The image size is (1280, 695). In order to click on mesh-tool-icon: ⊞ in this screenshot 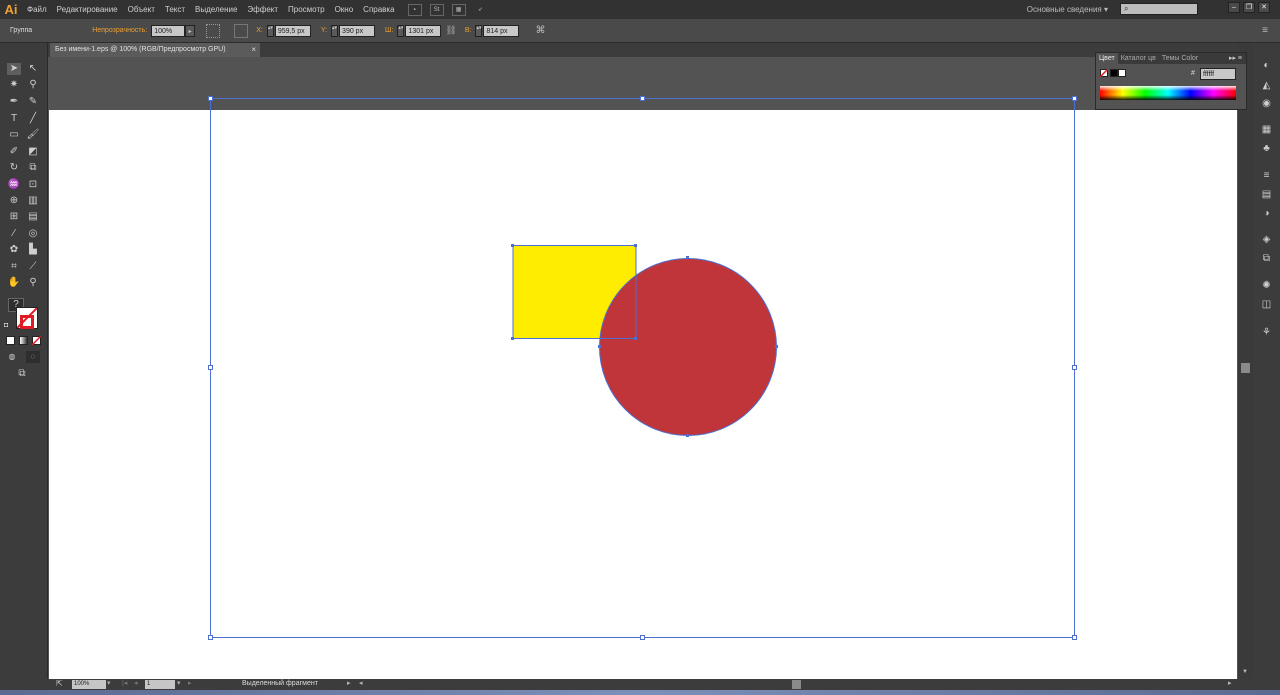, I will do `click(14, 217)`.